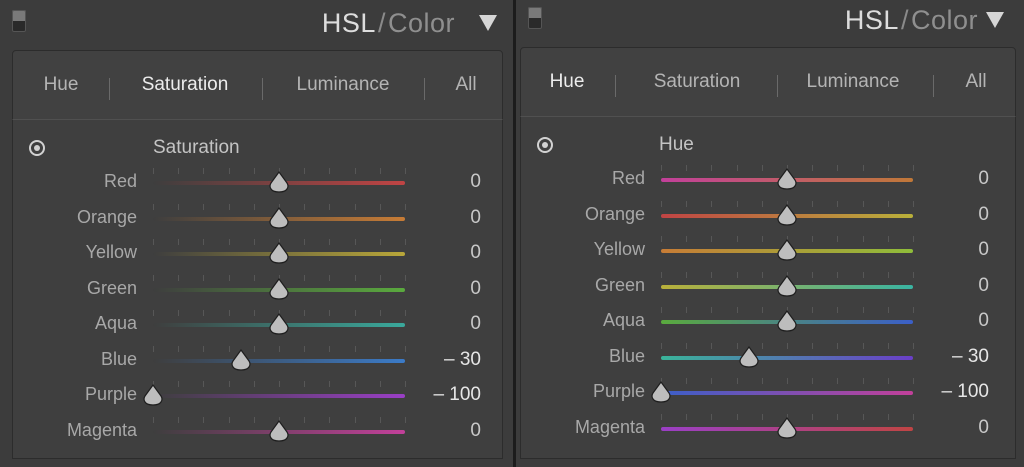 The height and width of the screenshot is (467, 1024). I want to click on slider-label: Red, so click(628, 178).